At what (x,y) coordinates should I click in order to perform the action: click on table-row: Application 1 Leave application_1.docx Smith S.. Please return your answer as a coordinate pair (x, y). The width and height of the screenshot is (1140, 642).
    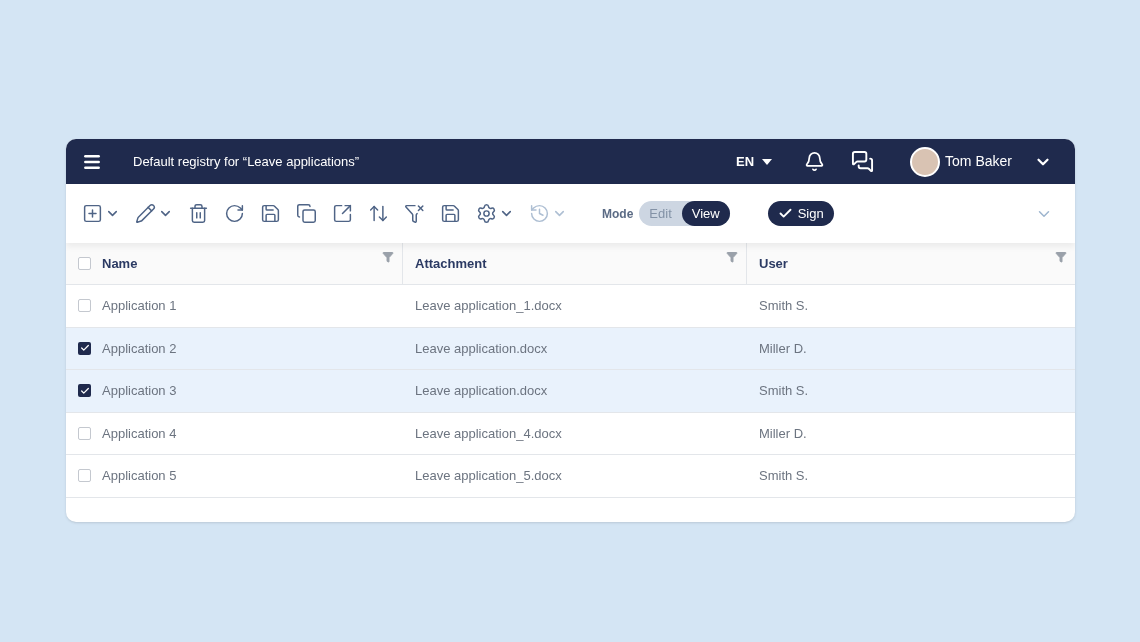
    Looking at the image, I should click on (570, 306).